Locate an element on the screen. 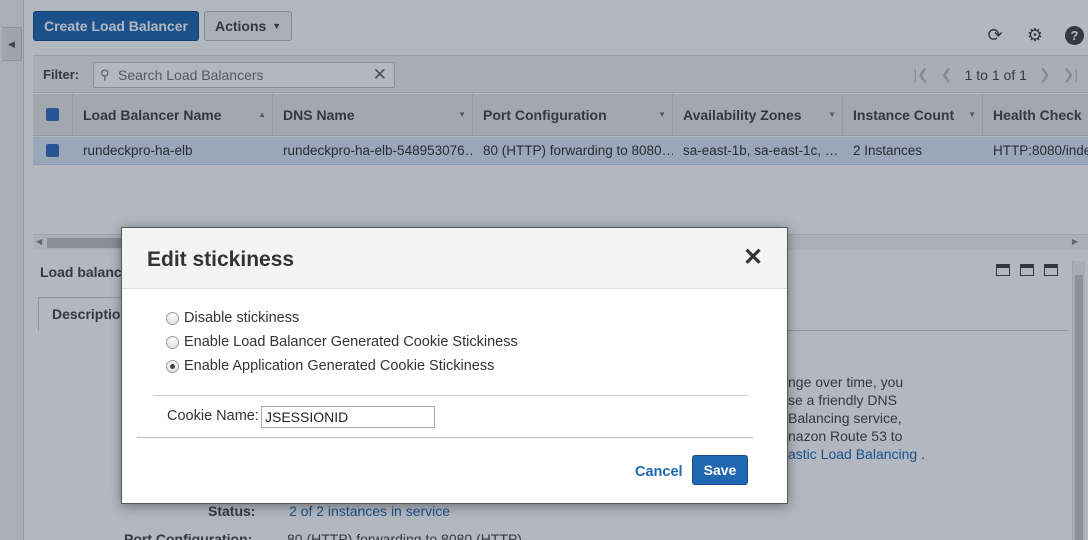 This screenshot has height=540, width=1088. cookie-name-input is located at coordinates (348, 417).